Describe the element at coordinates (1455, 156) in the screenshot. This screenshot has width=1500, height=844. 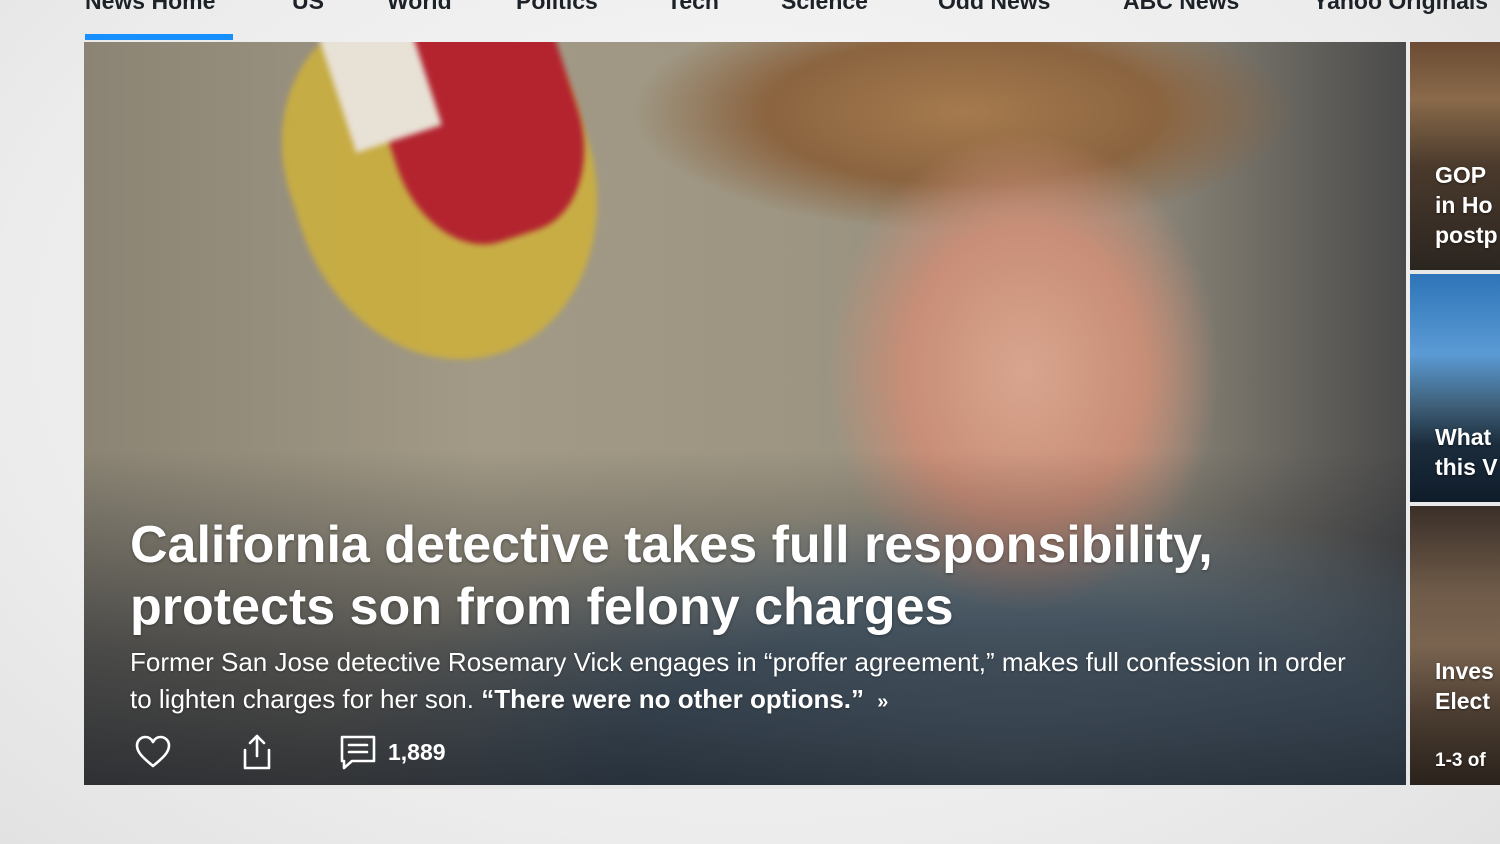
I see `side-story-card: GOP in Ho postp` at that location.